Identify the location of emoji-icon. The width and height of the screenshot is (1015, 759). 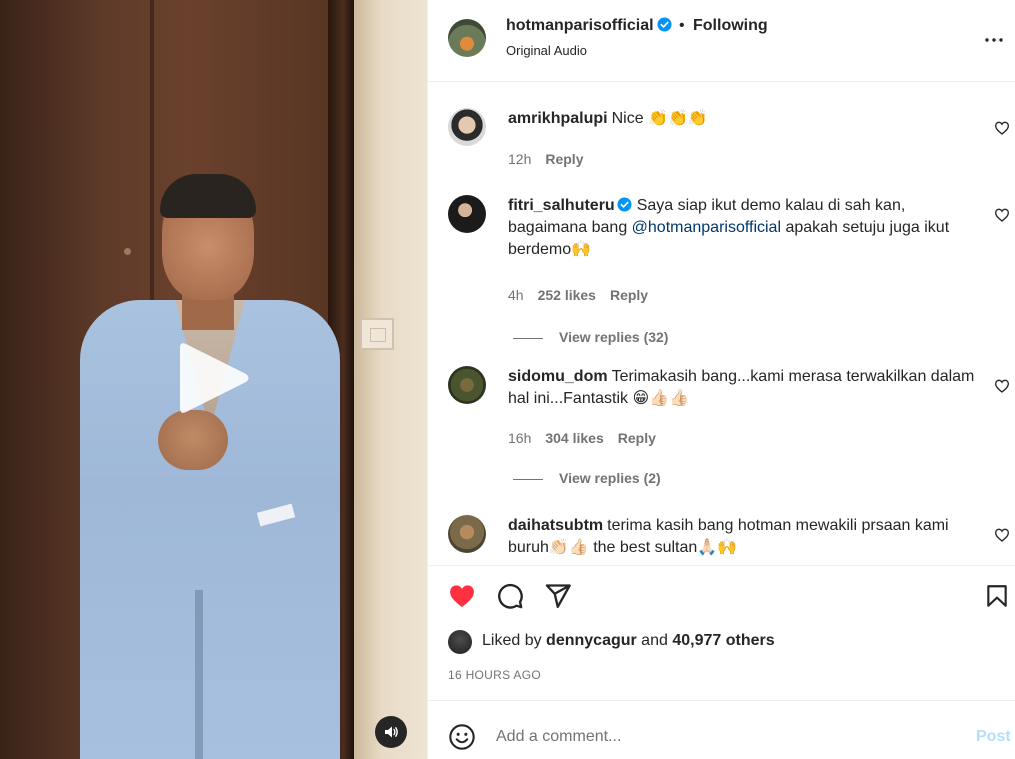
(462, 737).